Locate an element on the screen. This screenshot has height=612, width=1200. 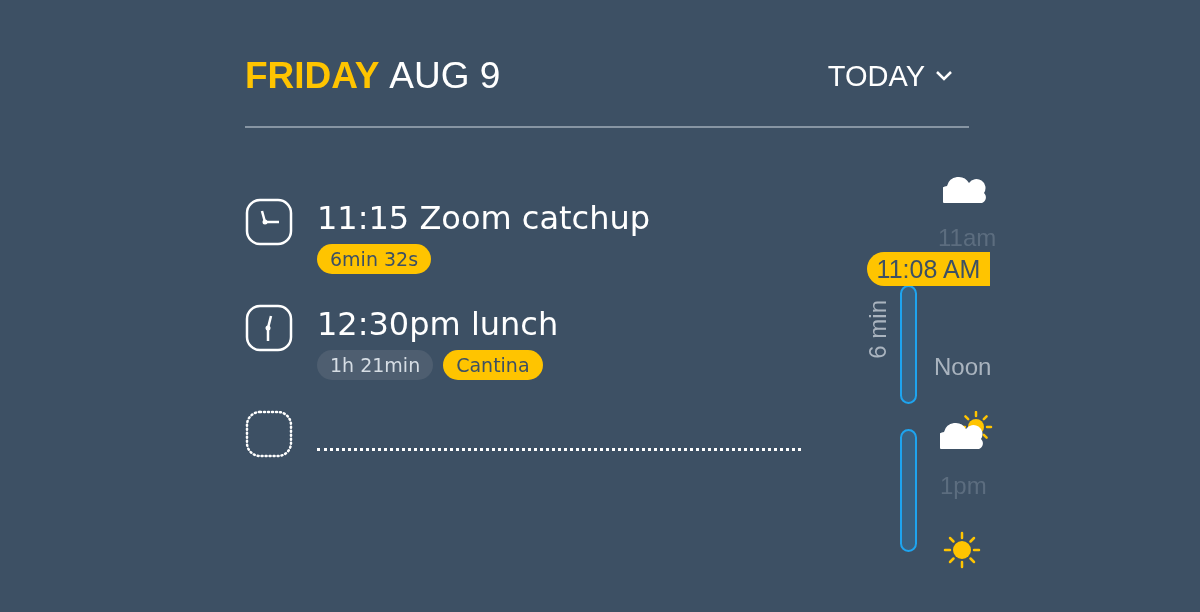
sun-icon is located at coordinates (962, 550).